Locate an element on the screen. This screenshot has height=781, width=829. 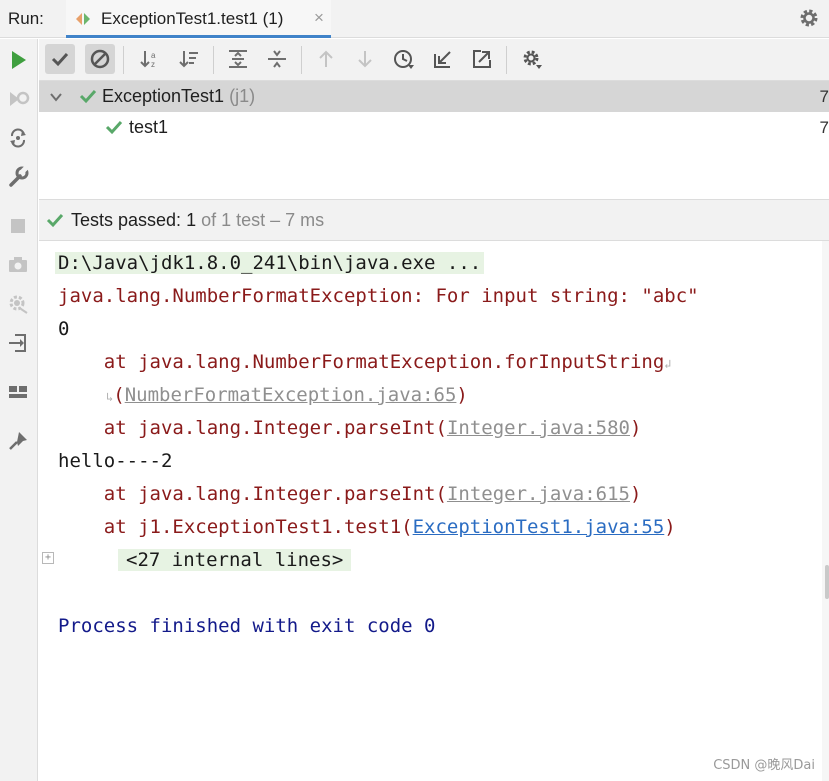
console-scrollbar is located at coordinates (825, 511).